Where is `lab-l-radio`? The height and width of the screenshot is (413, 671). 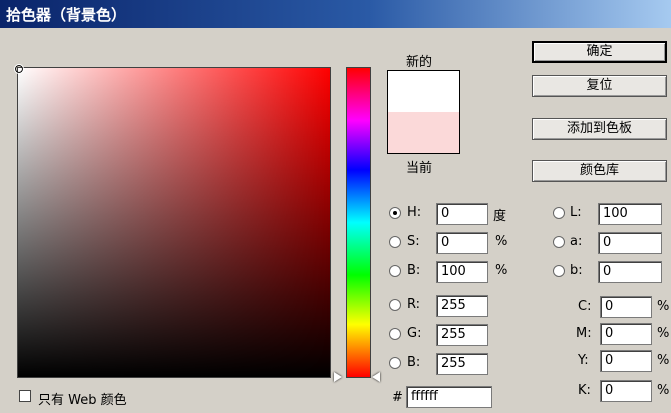
lab-l-radio is located at coordinates (559, 213).